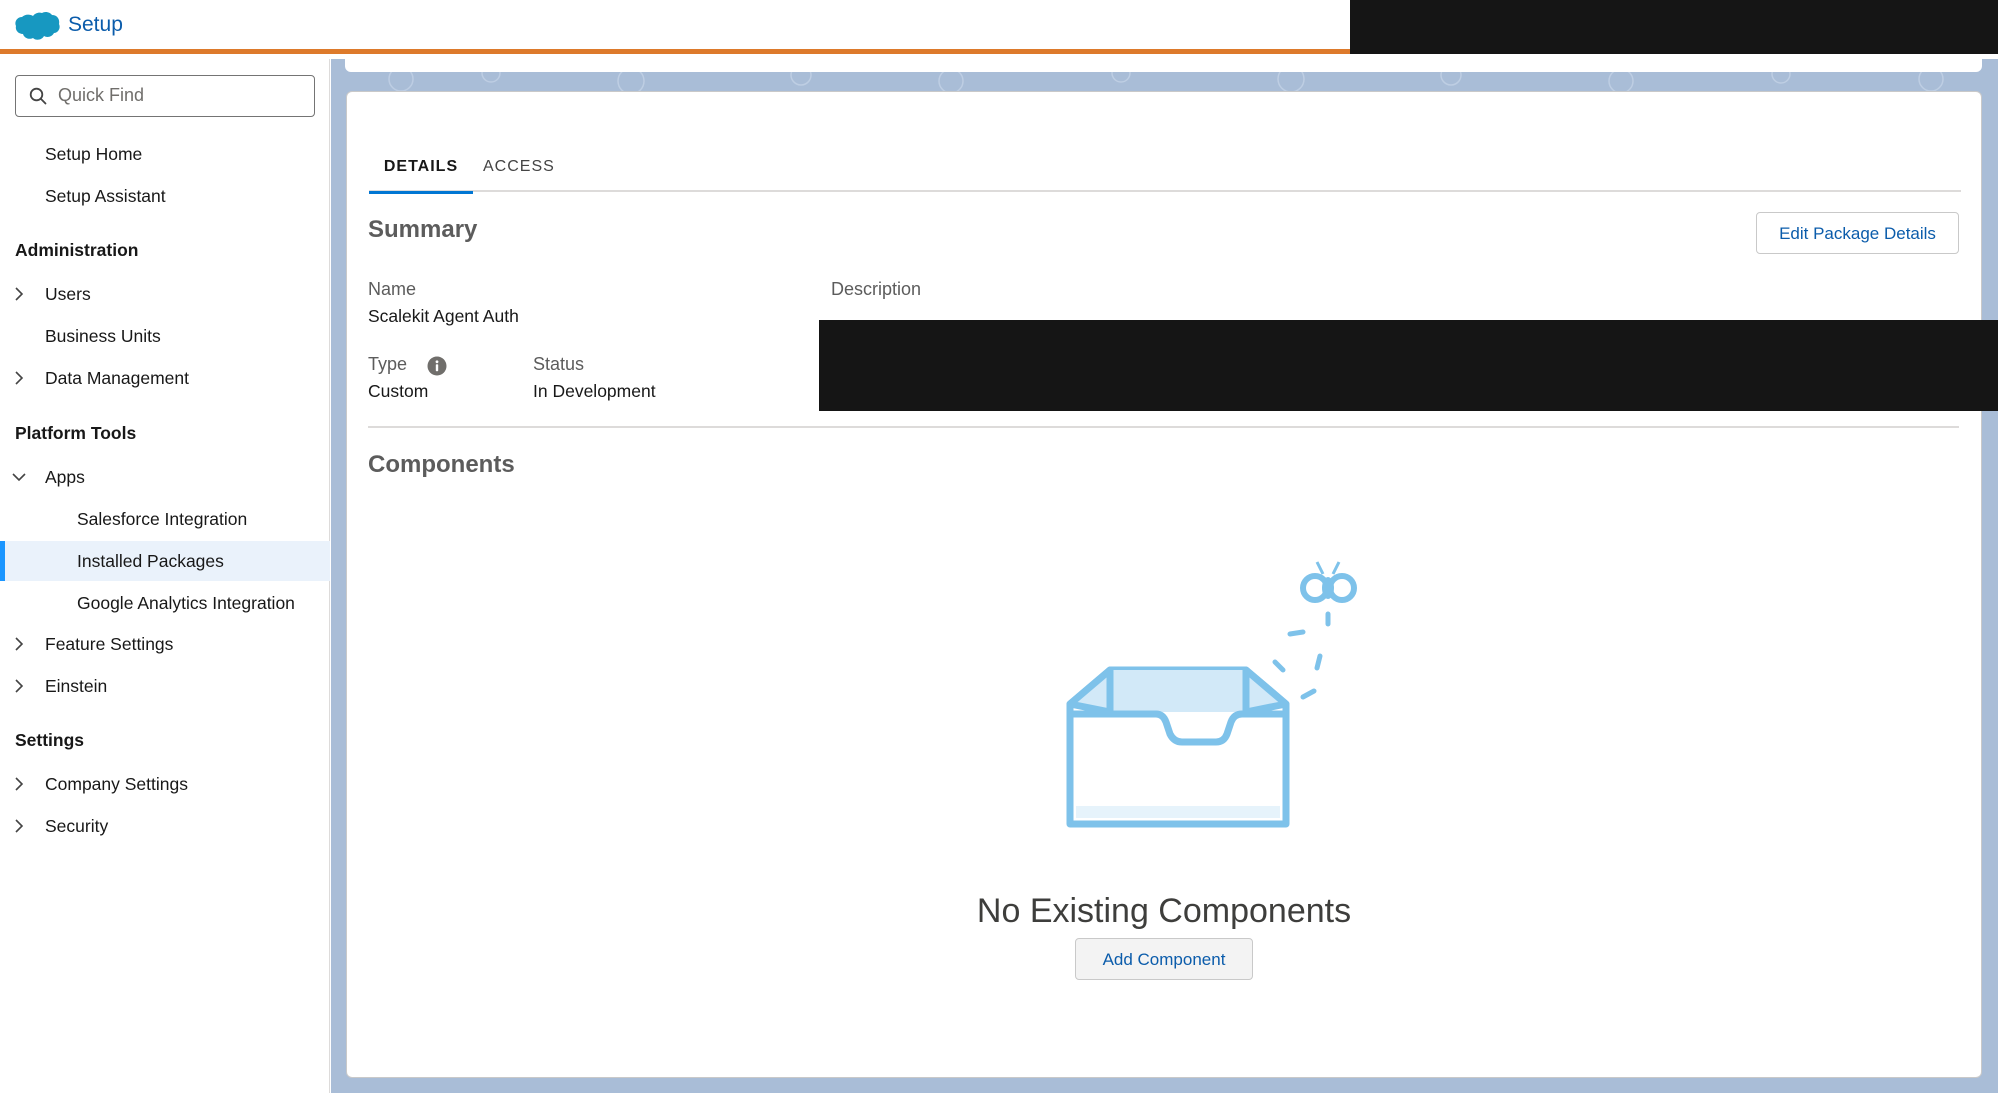  What do you see at coordinates (1408, 365) in the screenshot?
I see `redacted-description` at bounding box center [1408, 365].